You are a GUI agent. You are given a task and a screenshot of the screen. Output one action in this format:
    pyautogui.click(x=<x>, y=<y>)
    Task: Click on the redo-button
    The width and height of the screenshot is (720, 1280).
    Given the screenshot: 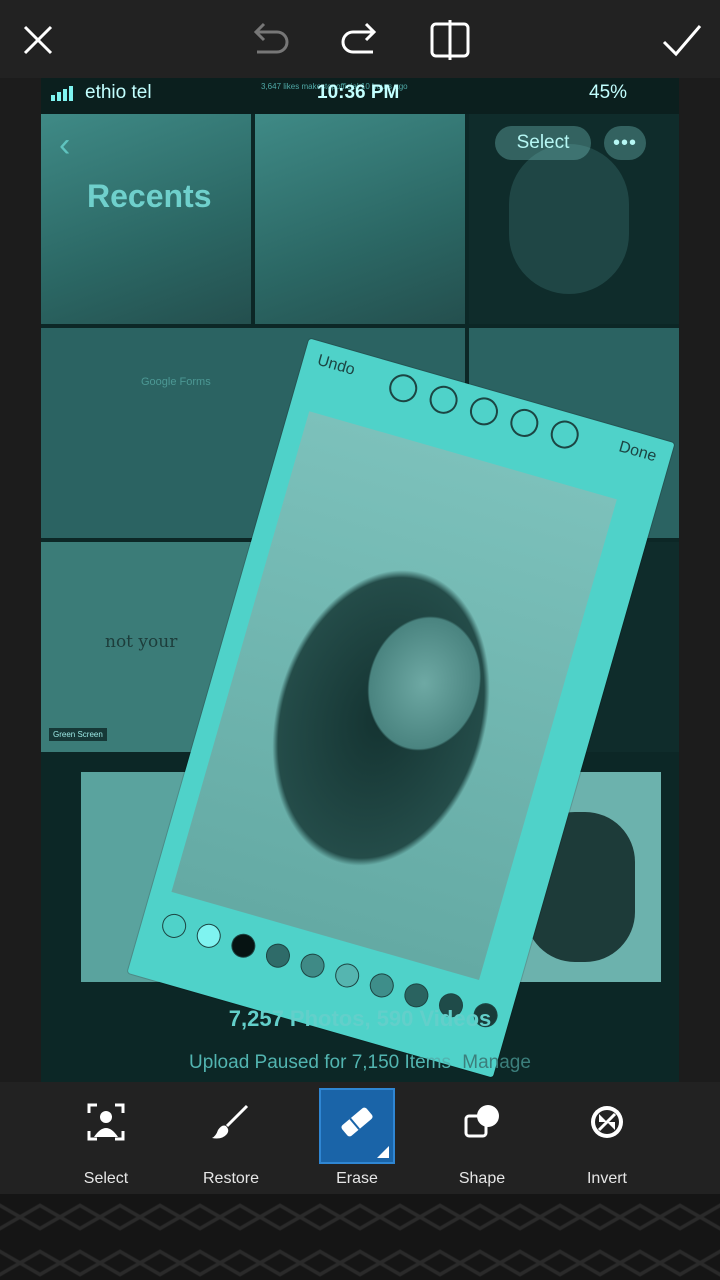 What is the action you would take?
    pyautogui.click(x=360, y=40)
    